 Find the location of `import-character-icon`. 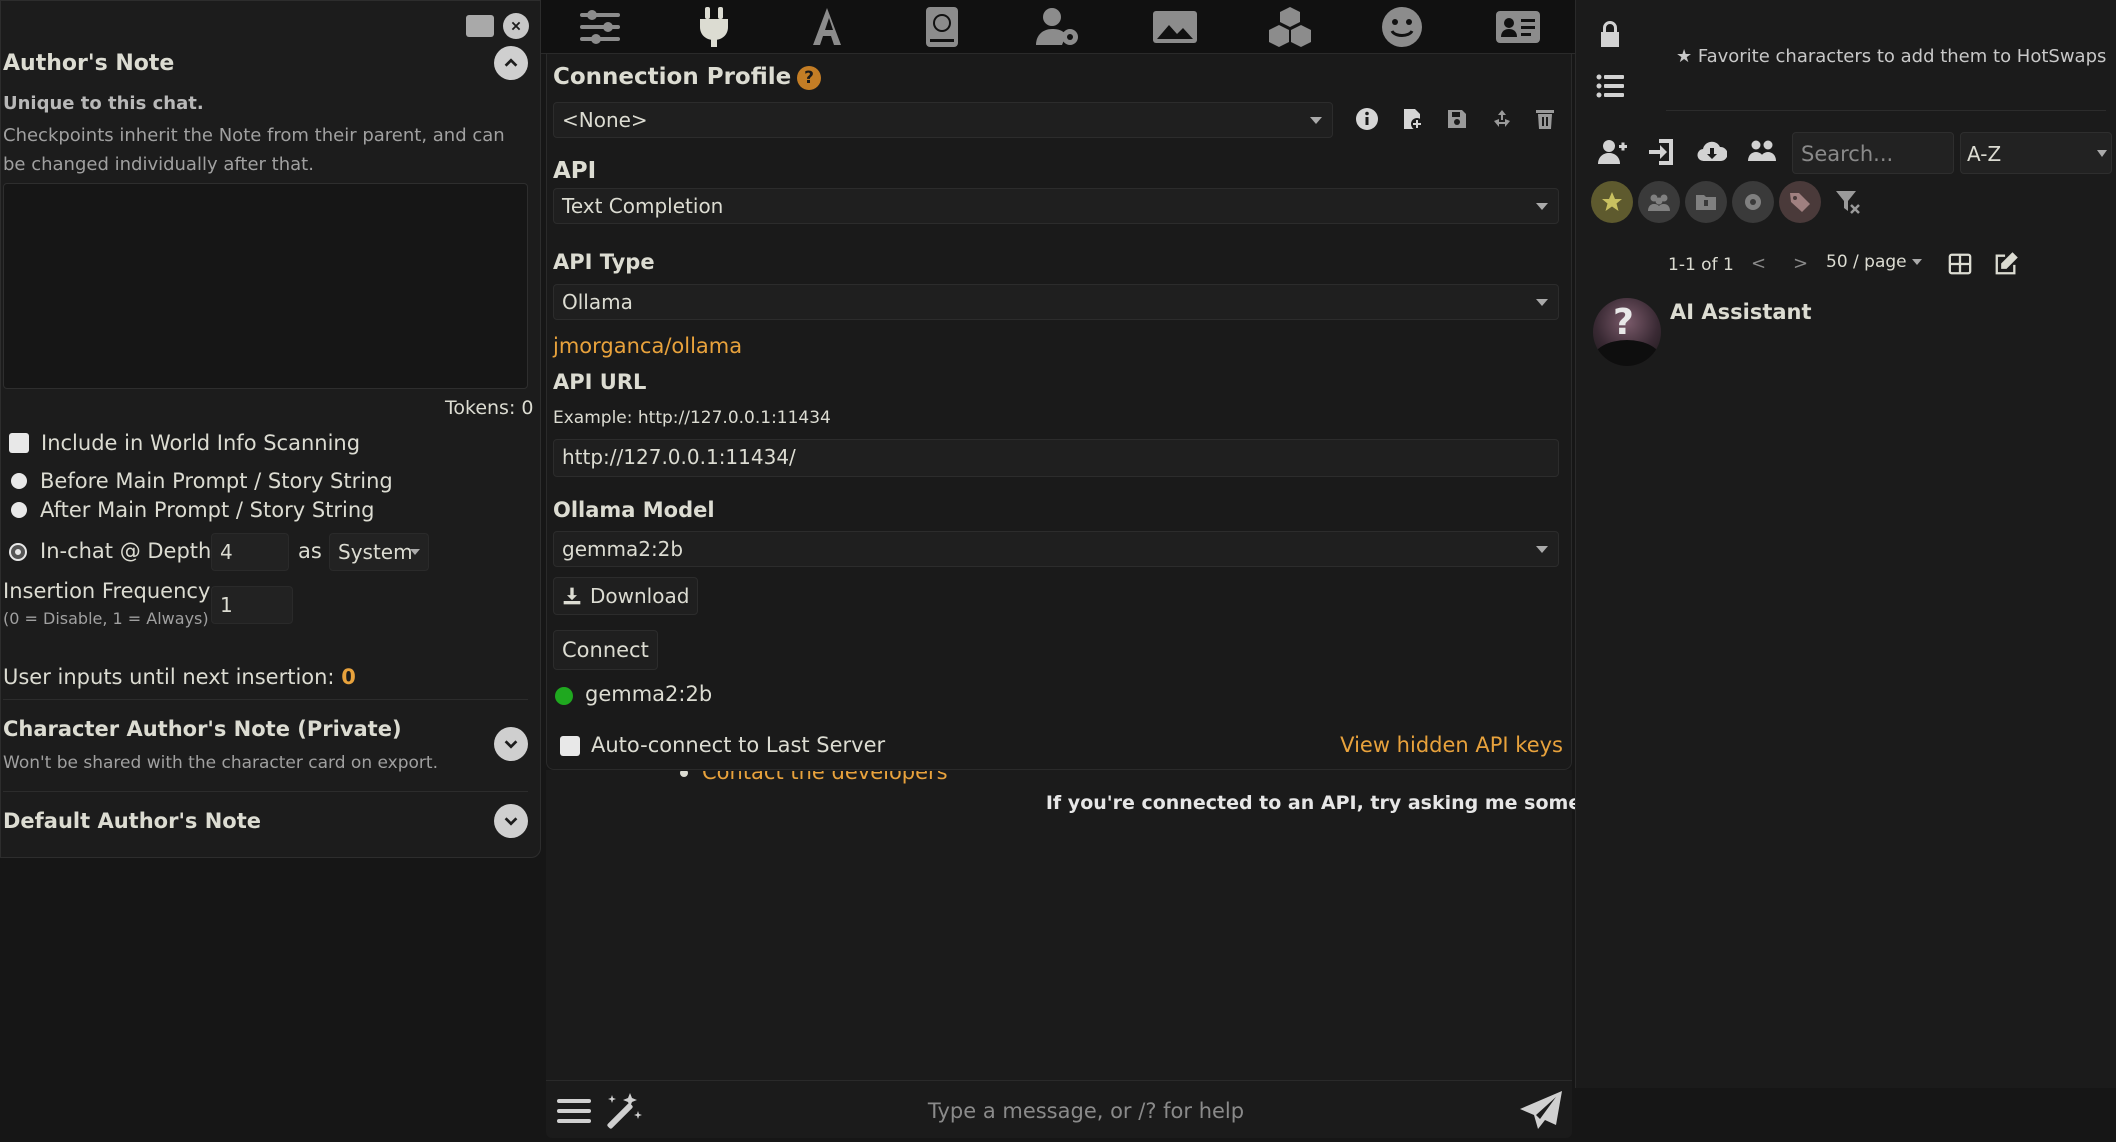

import-character-icon is located at coordinates (1662, 152).